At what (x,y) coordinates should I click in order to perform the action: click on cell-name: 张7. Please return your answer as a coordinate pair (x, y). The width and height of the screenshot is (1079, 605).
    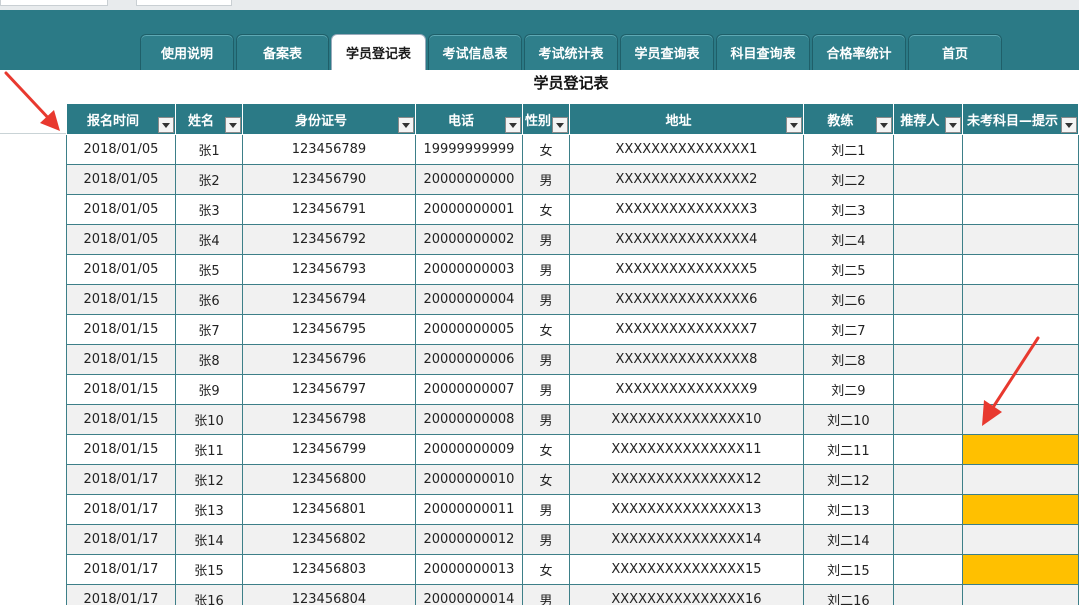
    Looking at the image, I should click on (208, 329).